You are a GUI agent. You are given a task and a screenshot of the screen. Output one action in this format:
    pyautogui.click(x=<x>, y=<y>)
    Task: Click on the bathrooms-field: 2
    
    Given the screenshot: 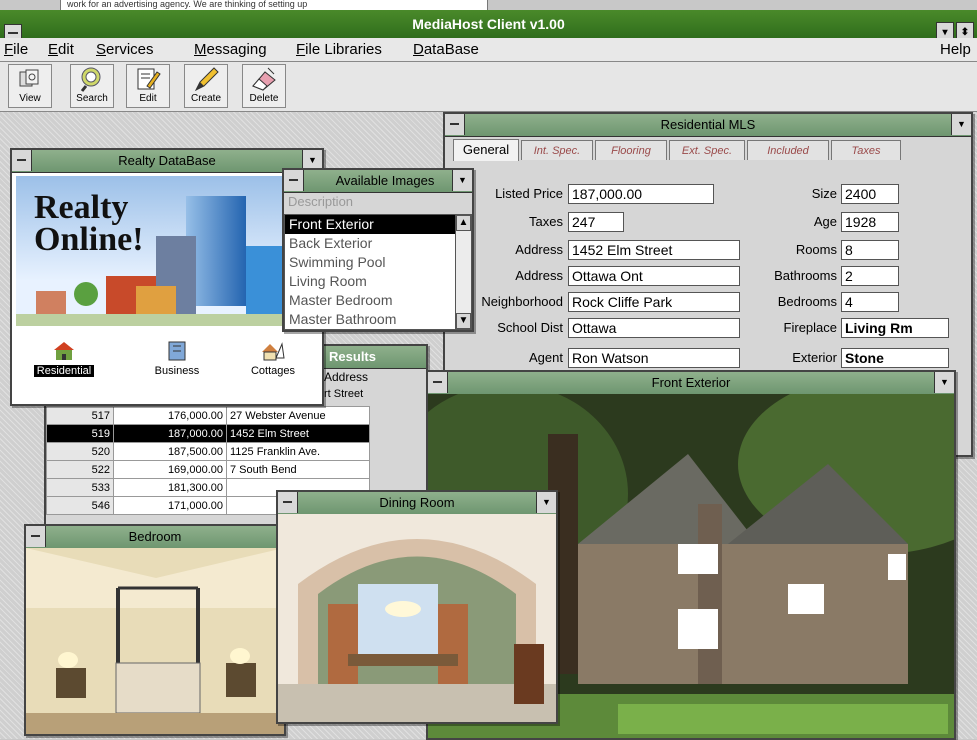 What is the action you would take?
    pyautogui.click(x=870, y=276)
    